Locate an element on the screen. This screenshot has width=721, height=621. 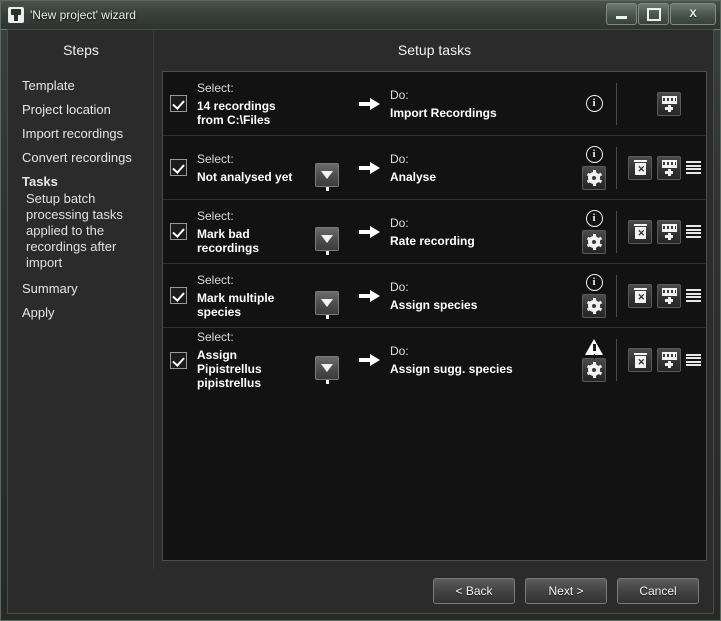
maximize-icon is located at coordinates (653, 14).